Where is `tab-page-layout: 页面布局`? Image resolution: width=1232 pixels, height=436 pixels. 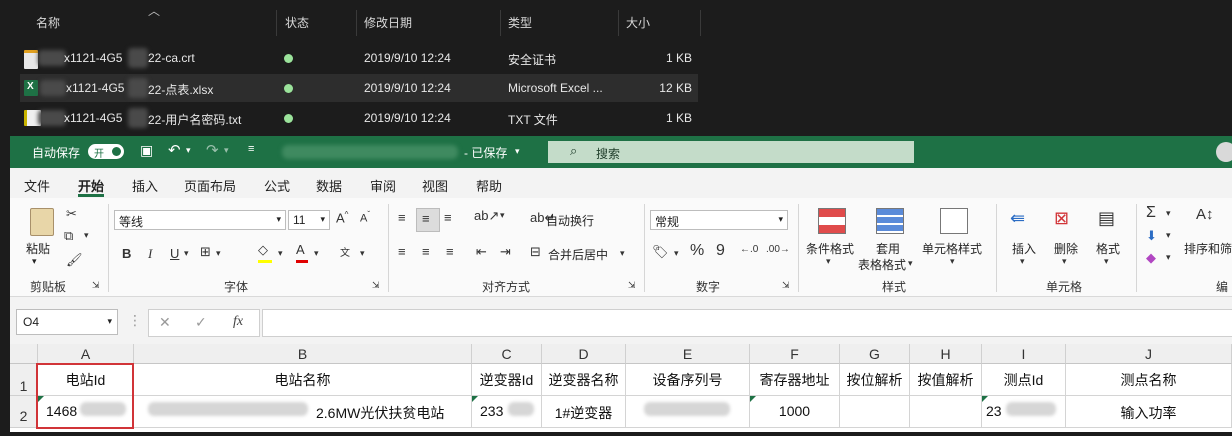
tab-page-layout: 页面布局 is located at coordinates (210, 185).